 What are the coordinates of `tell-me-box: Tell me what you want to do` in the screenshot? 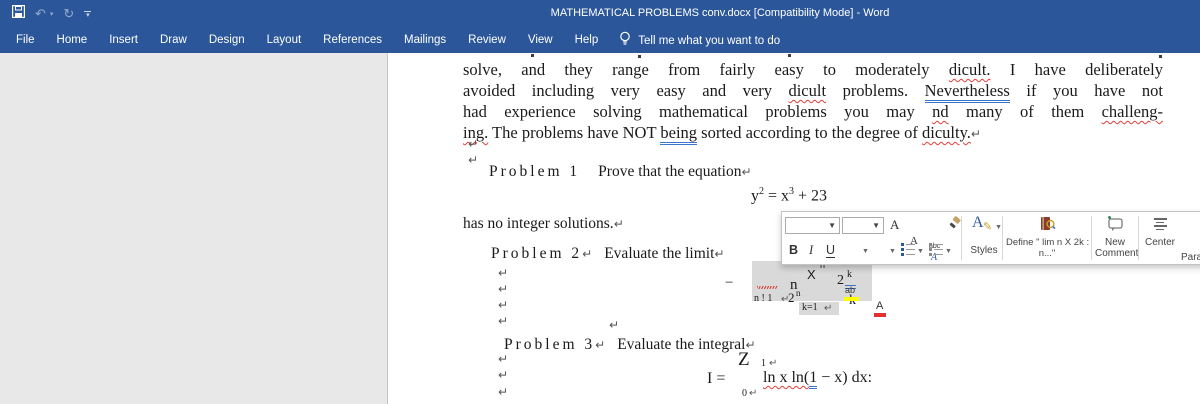 It's located at (699, 41).